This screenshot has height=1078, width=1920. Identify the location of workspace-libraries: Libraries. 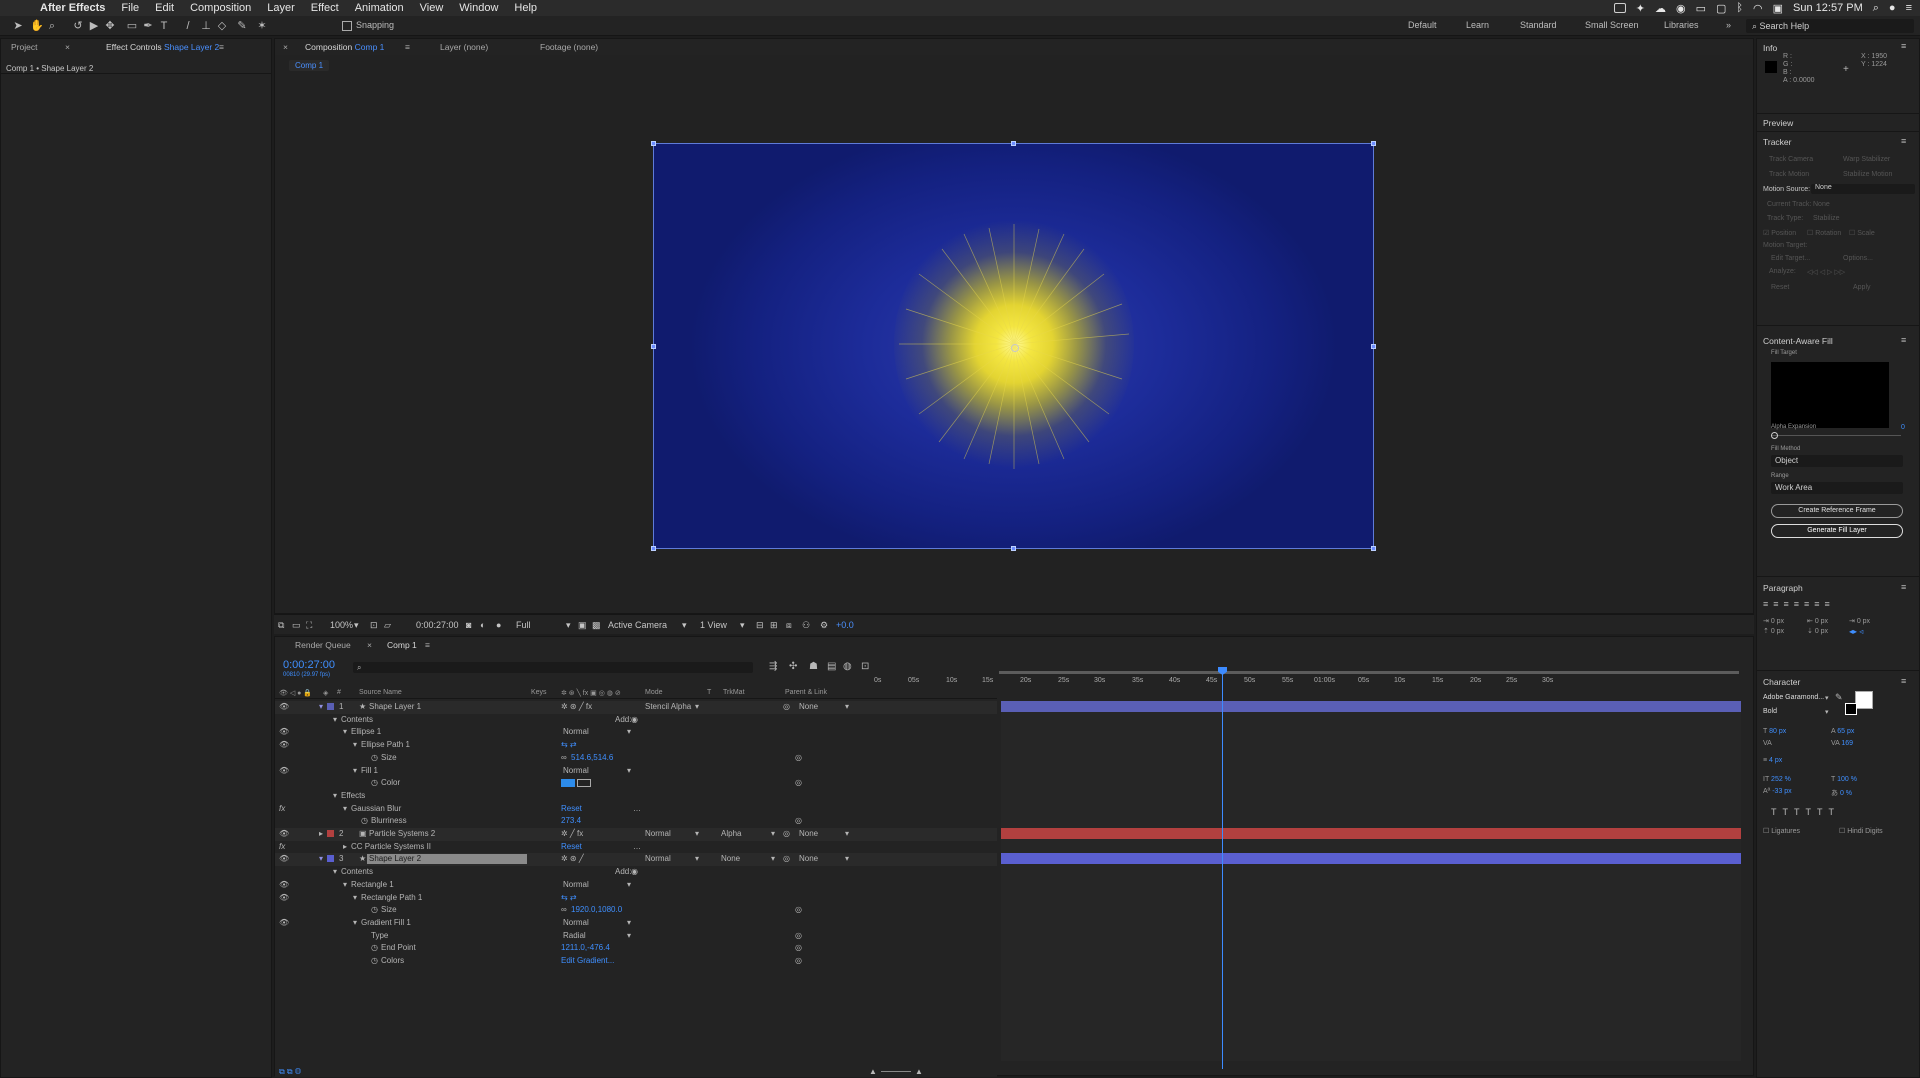
(1681, 25).